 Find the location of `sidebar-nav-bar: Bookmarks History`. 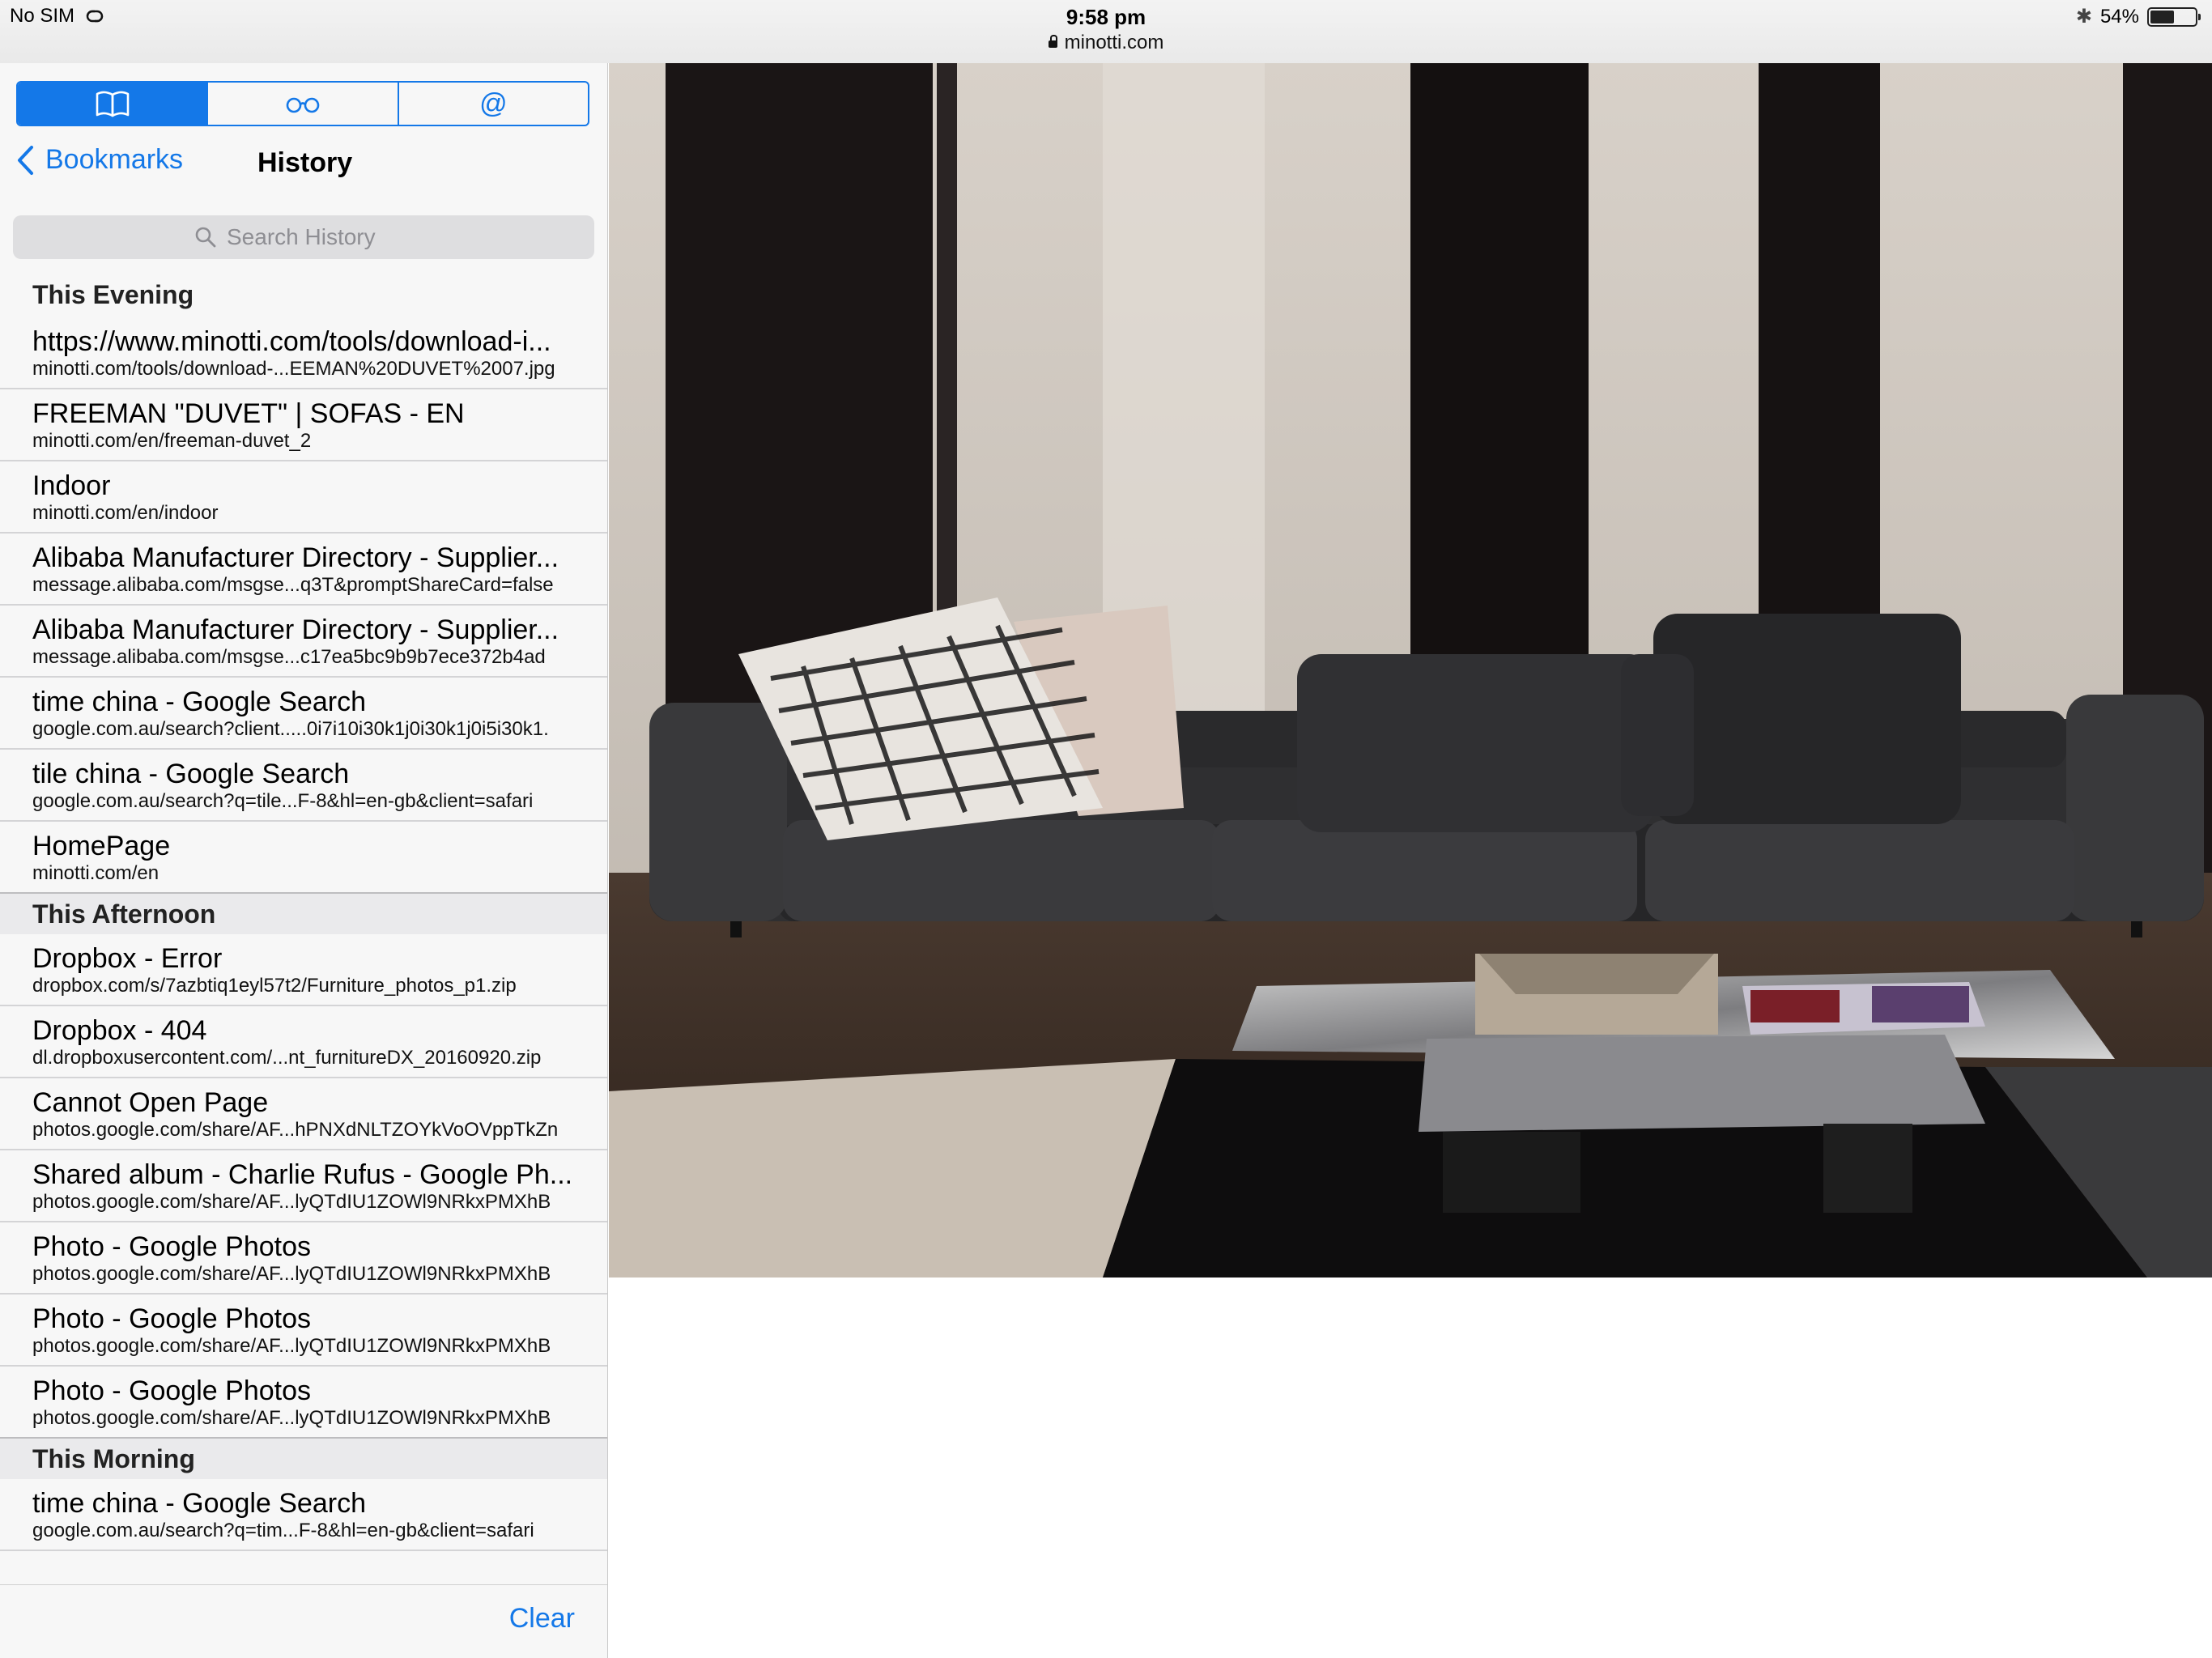

sidebar-nav-bar: Bookmarks History is located at coordinates (303, 162).